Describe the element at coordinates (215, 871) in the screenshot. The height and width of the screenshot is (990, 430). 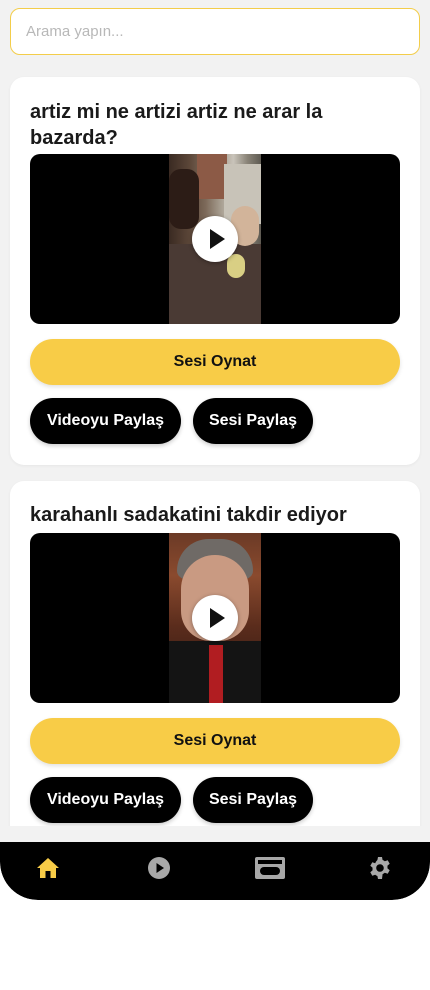
I see `bottom-tab-bar` at that location.